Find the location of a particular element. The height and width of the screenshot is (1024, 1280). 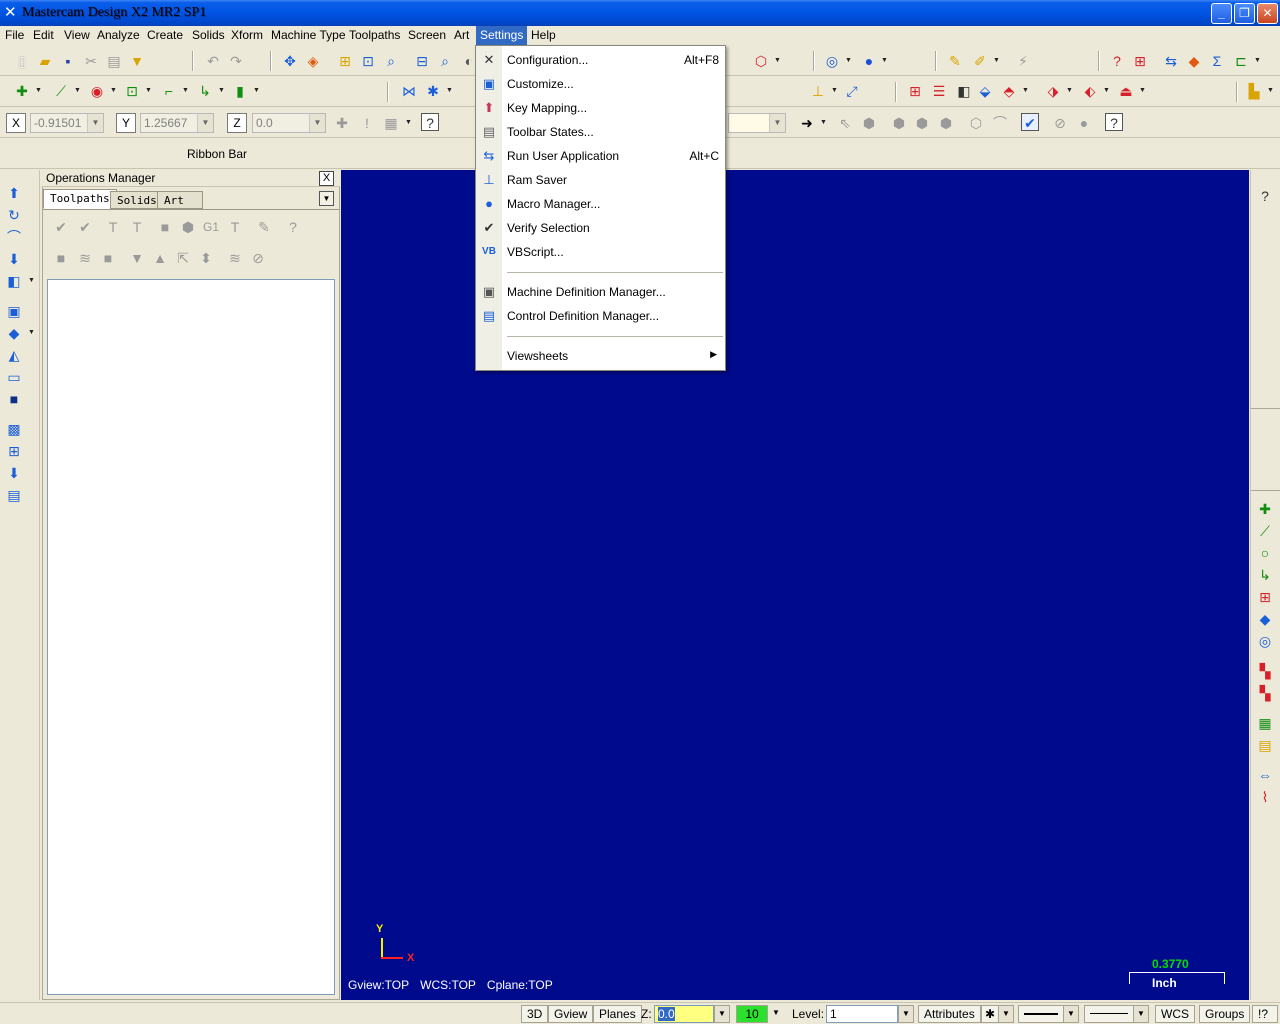

paste-icon: ▼ is located at coordinates (137, 61).